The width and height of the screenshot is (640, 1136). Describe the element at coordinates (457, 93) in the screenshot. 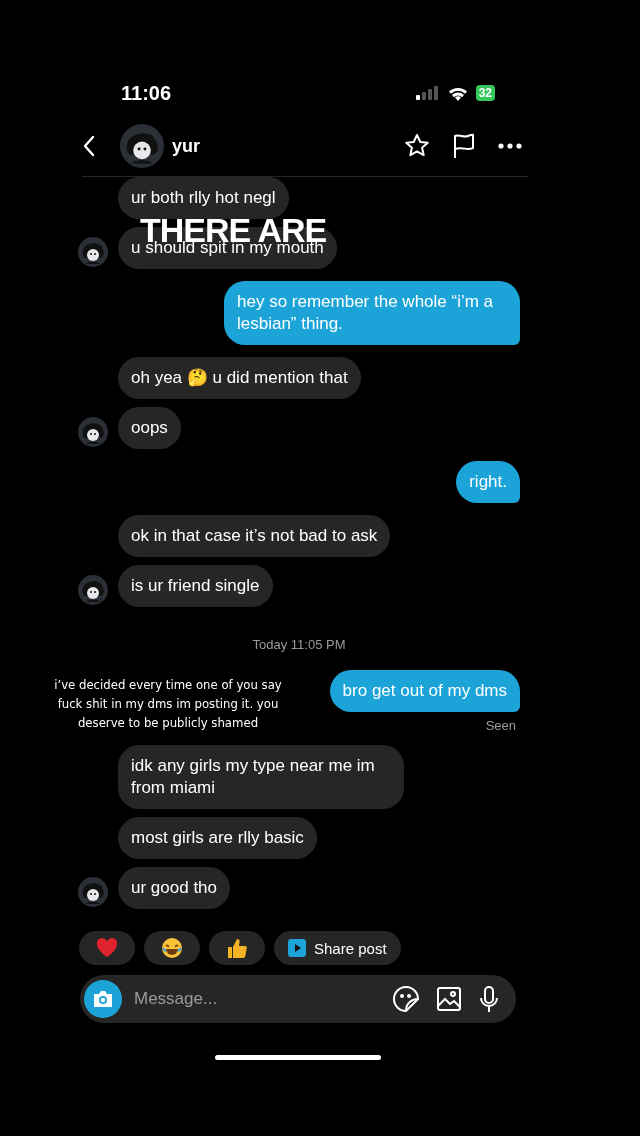

I see `wifi-icon` at that location.